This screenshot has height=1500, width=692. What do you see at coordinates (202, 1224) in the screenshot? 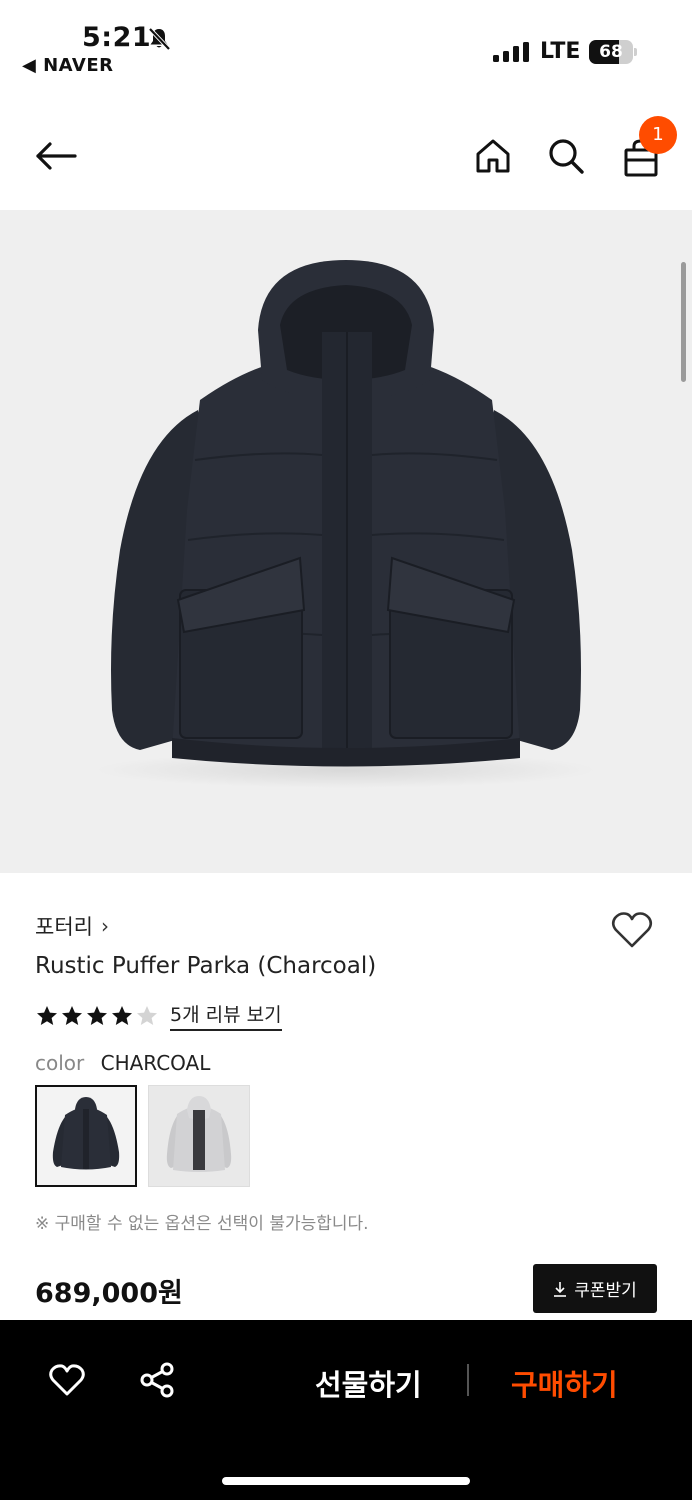
I see `option-notice: ※ 구매할 수 없는 옵션은 선택이 불가능합니다.` at bounding box center [202, 1224].